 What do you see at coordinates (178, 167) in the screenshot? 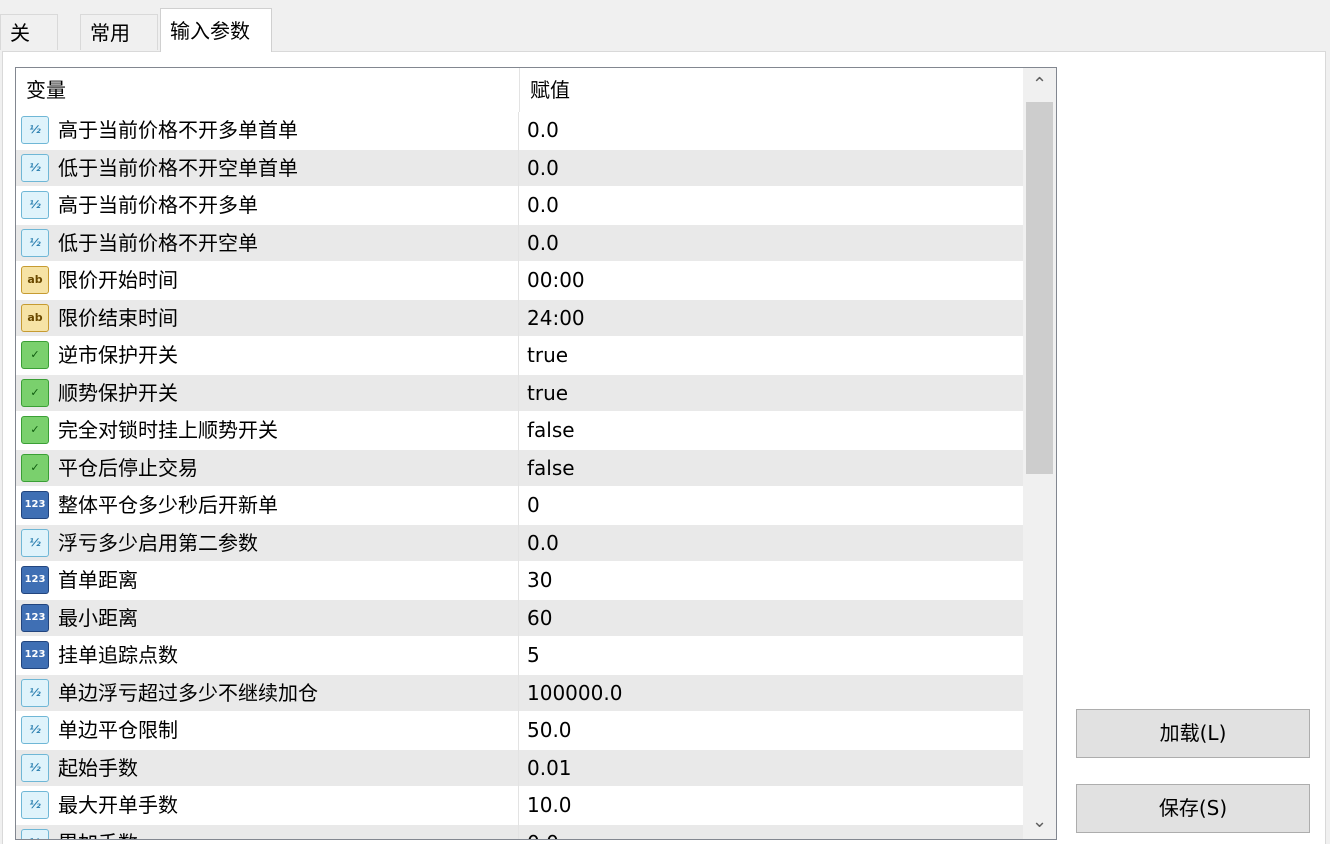
I see `variable-name: 低于当前价格不开空单首单` at bounding box center [178, 167].